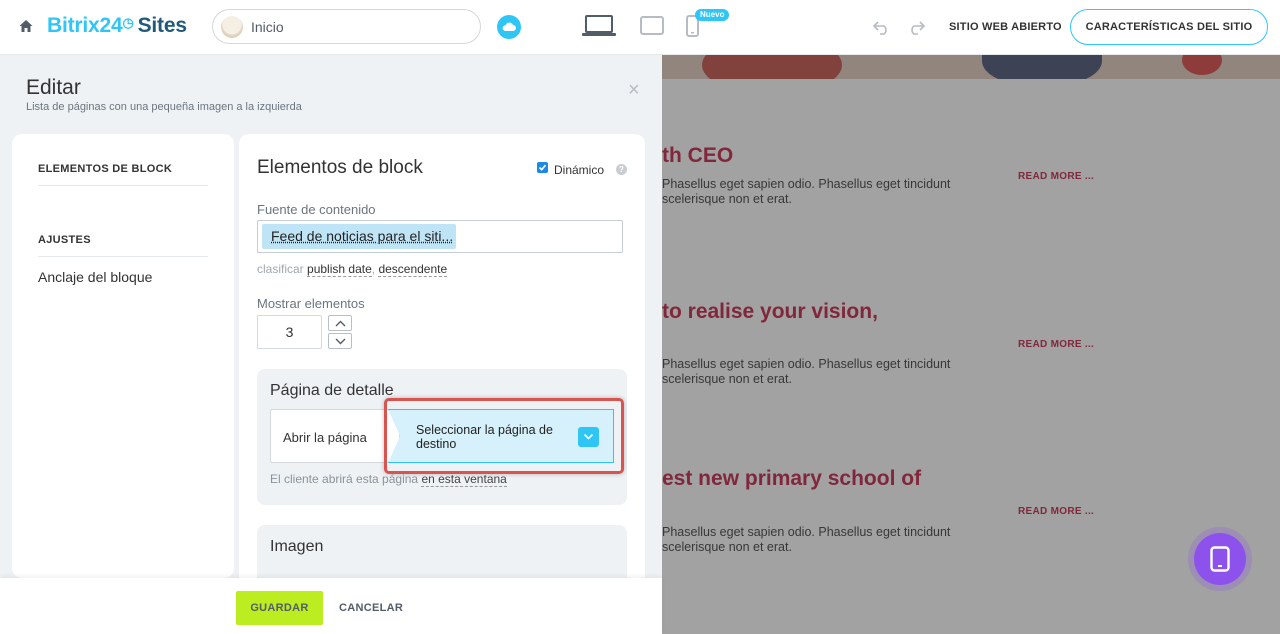 This screenshot has height=634, width=1280. What do you see at coordinates (325, 437) in the screenshot?
I see `open-page-label: Abrir la página` at bounding box center [325, 437].